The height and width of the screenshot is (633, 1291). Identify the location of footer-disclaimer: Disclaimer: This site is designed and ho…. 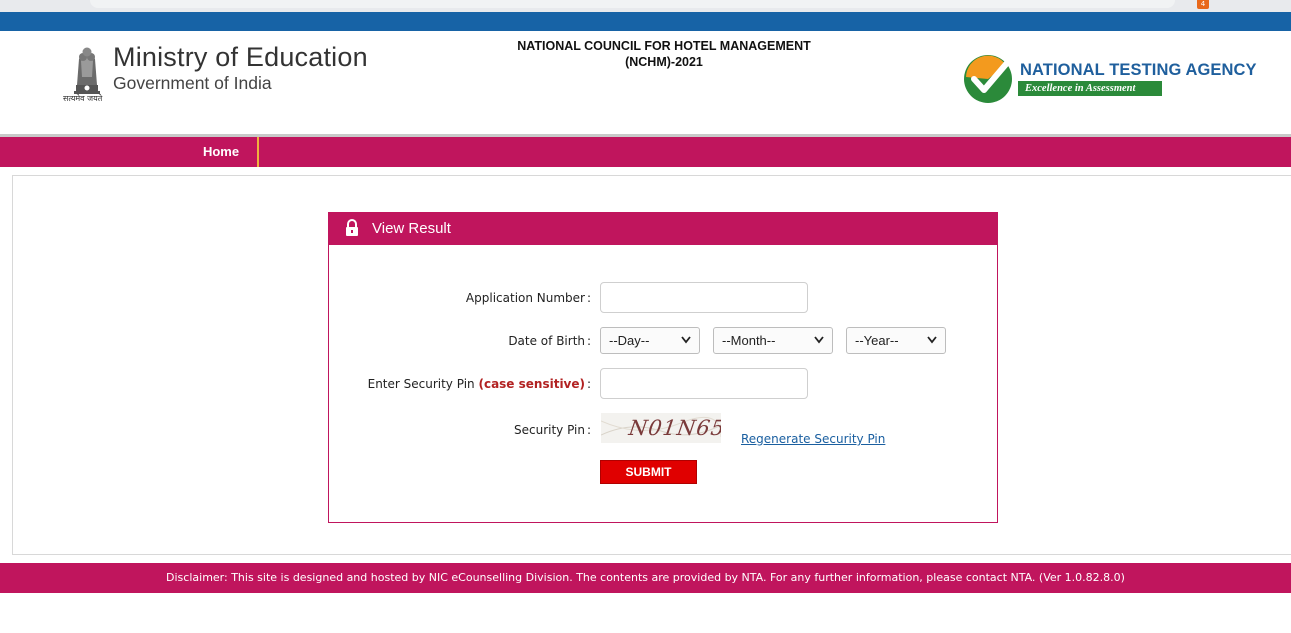
(645, 578).